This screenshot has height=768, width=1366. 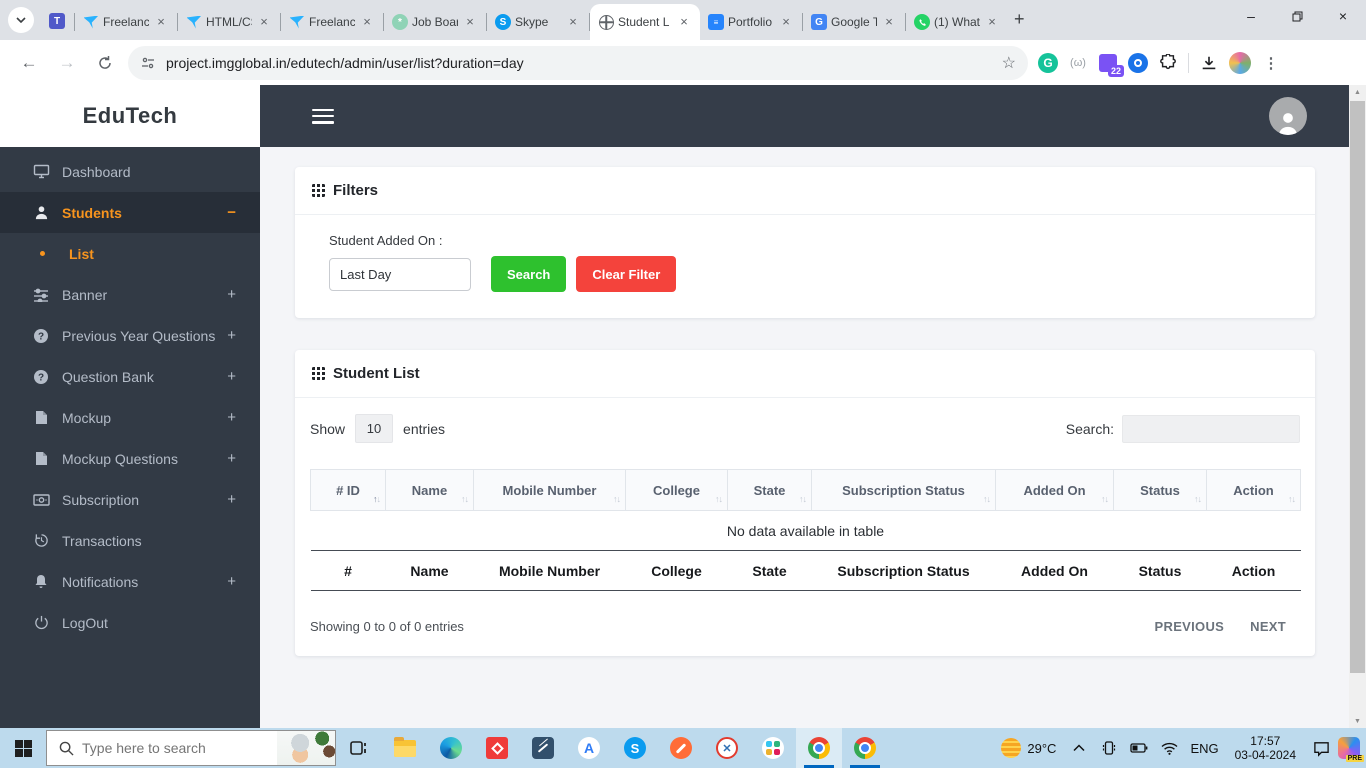 What do you see at coordinates (1138, 62) in the screenshot?
I see `blue-extension-icon` at bounding box center [1138, 62].